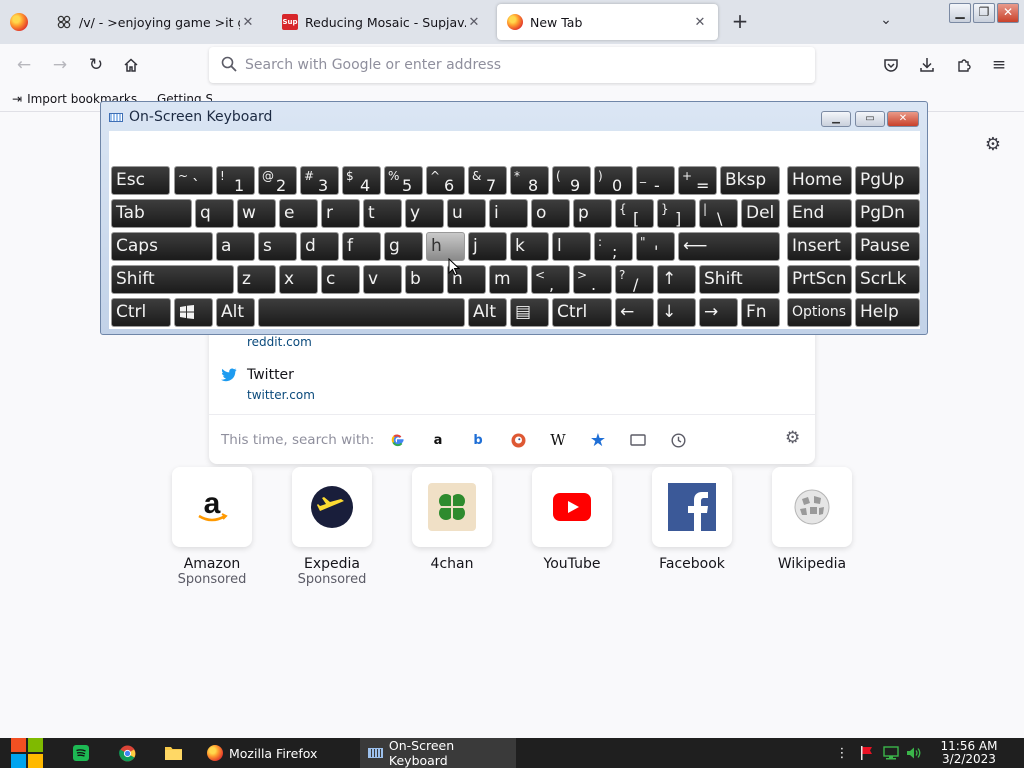  Describe the element at coordinates (760, 312) in the screenshot. I see `key-fn: Fn` at that location.